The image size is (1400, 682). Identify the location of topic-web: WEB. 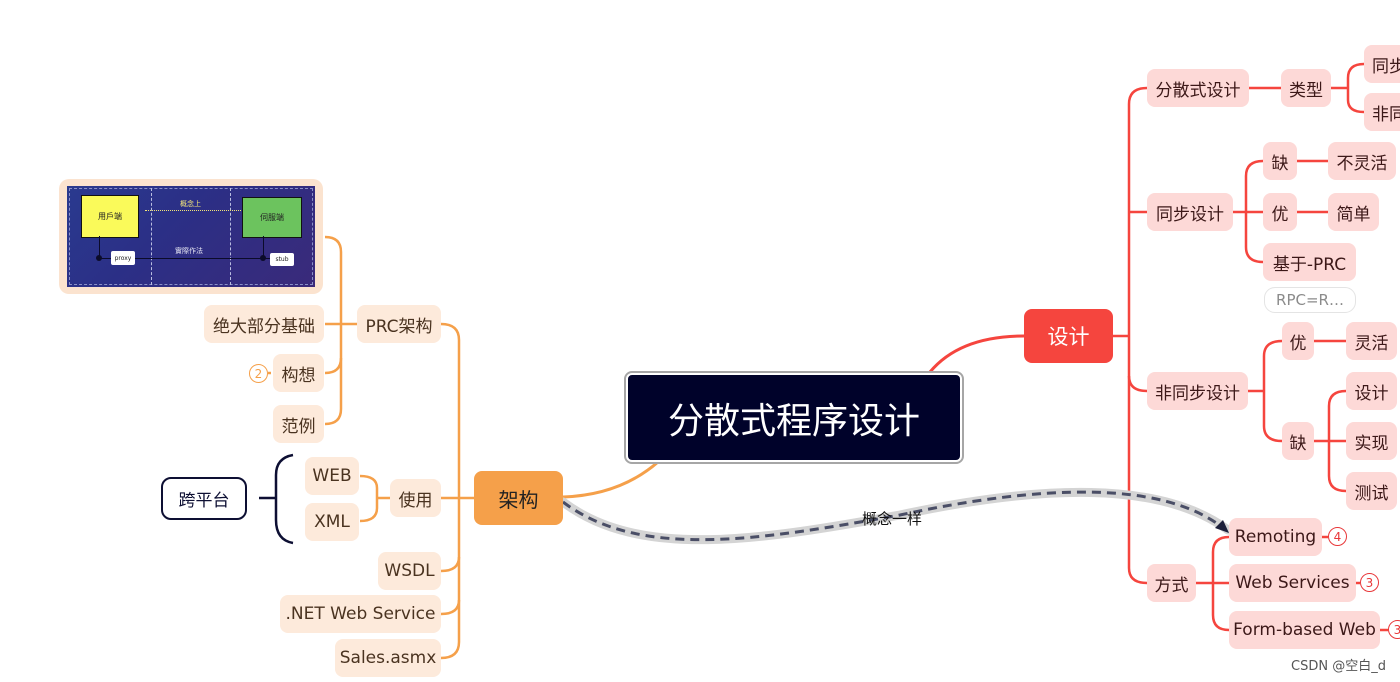
(332, 476).